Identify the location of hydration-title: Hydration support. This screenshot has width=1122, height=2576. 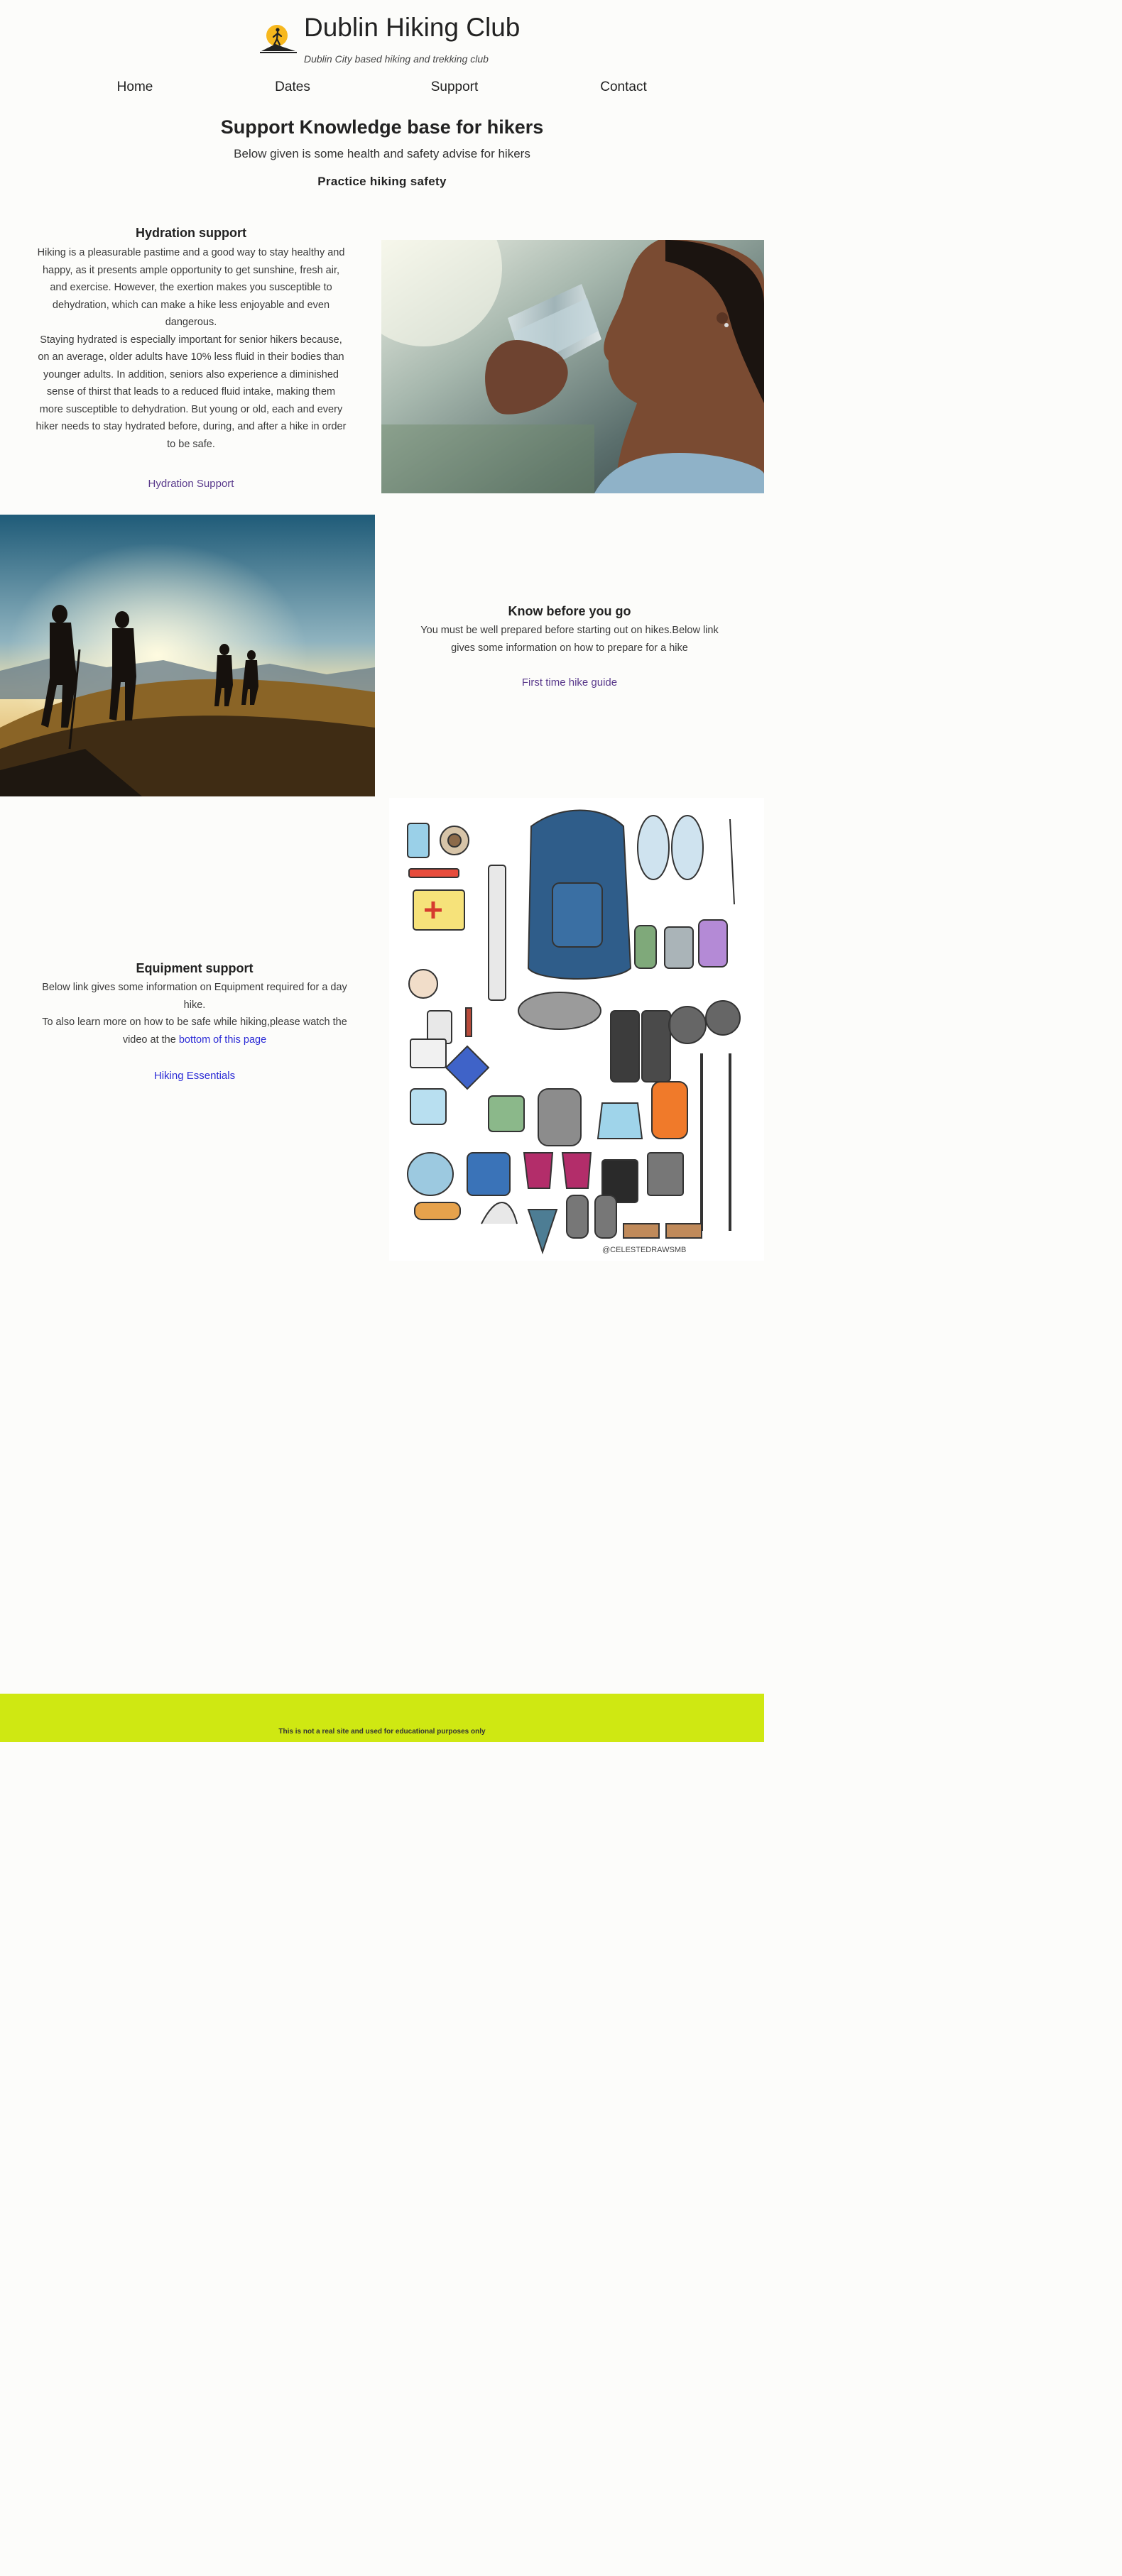
(191, 233).